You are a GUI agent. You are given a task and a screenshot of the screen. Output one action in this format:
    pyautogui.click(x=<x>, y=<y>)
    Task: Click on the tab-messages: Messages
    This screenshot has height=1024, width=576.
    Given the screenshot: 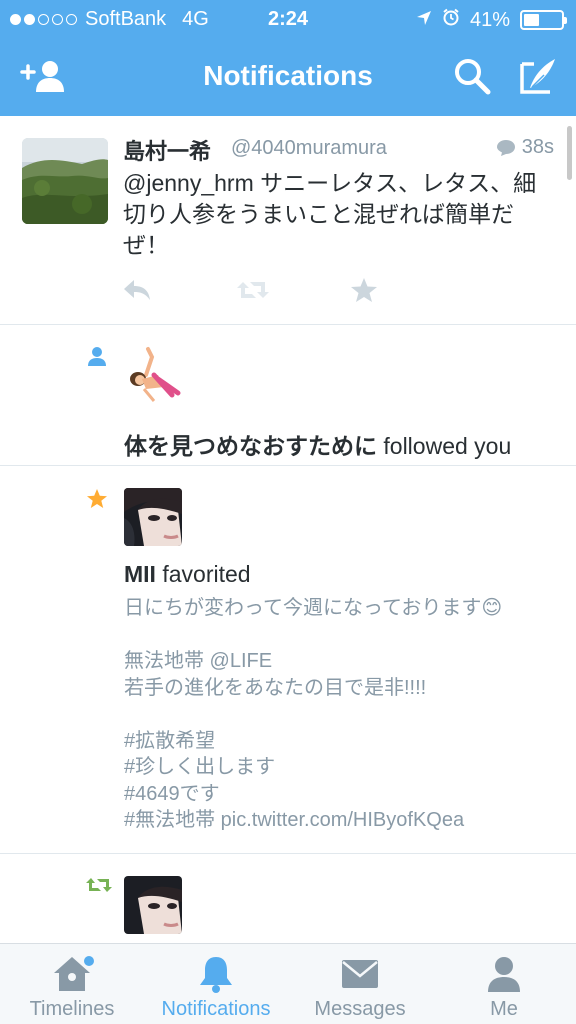 What is the action you would take?
    pyautogui.click(x=360, y=984)
    